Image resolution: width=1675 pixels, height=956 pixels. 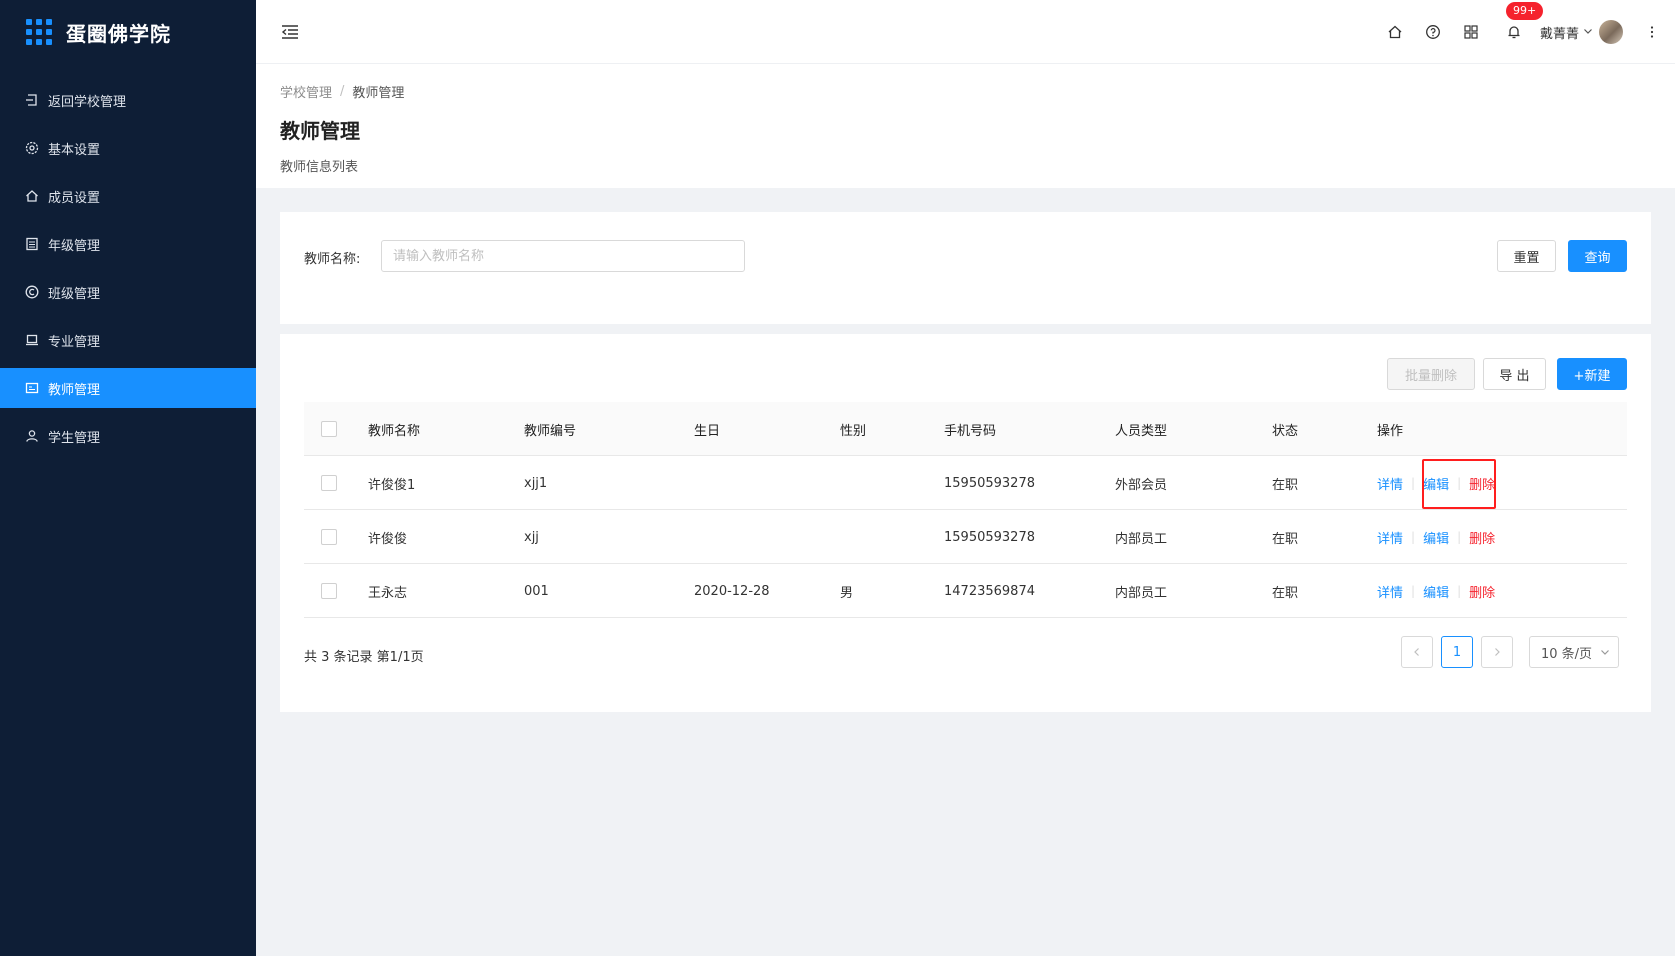 I want to click on page-header: 学校管理 / 教师管理 教师管理 教师信息列表, so click(x=965, y=126).